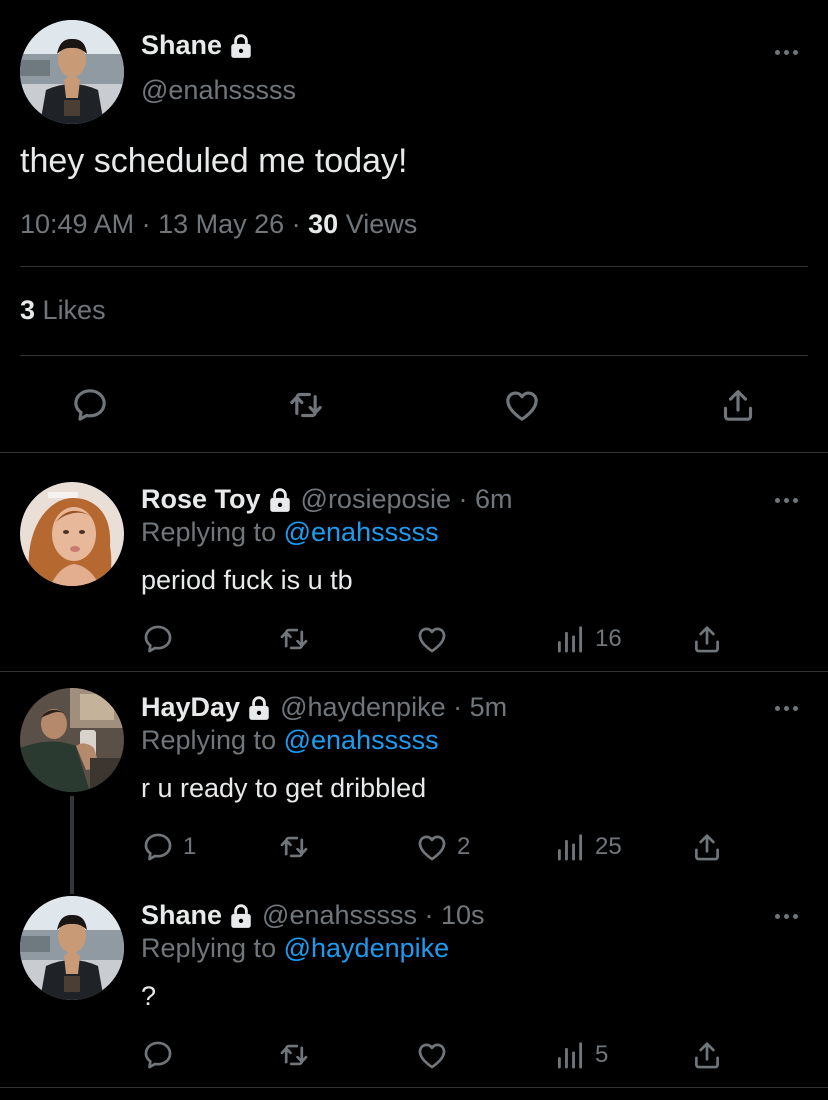  I want to click on views-count: 30, so click(323, 224).